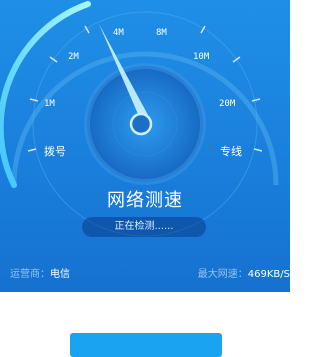  What do you see at coordinates (73, 57) in the screenshot?
I see `scale-label-2m: 2M` at bounding box center [73, 57].